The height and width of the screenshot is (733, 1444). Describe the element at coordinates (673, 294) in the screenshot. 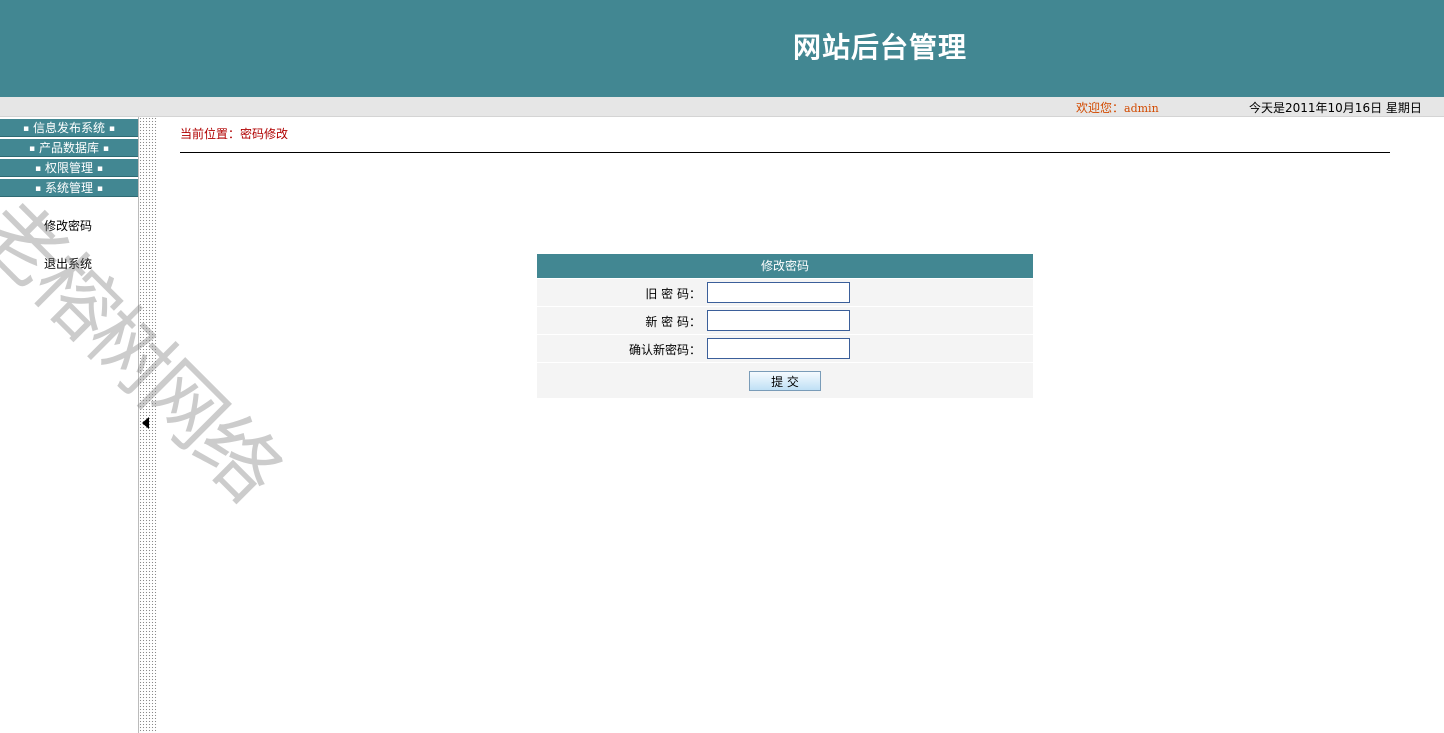

I see `old-password-label: 旧 密 码：` at that location.